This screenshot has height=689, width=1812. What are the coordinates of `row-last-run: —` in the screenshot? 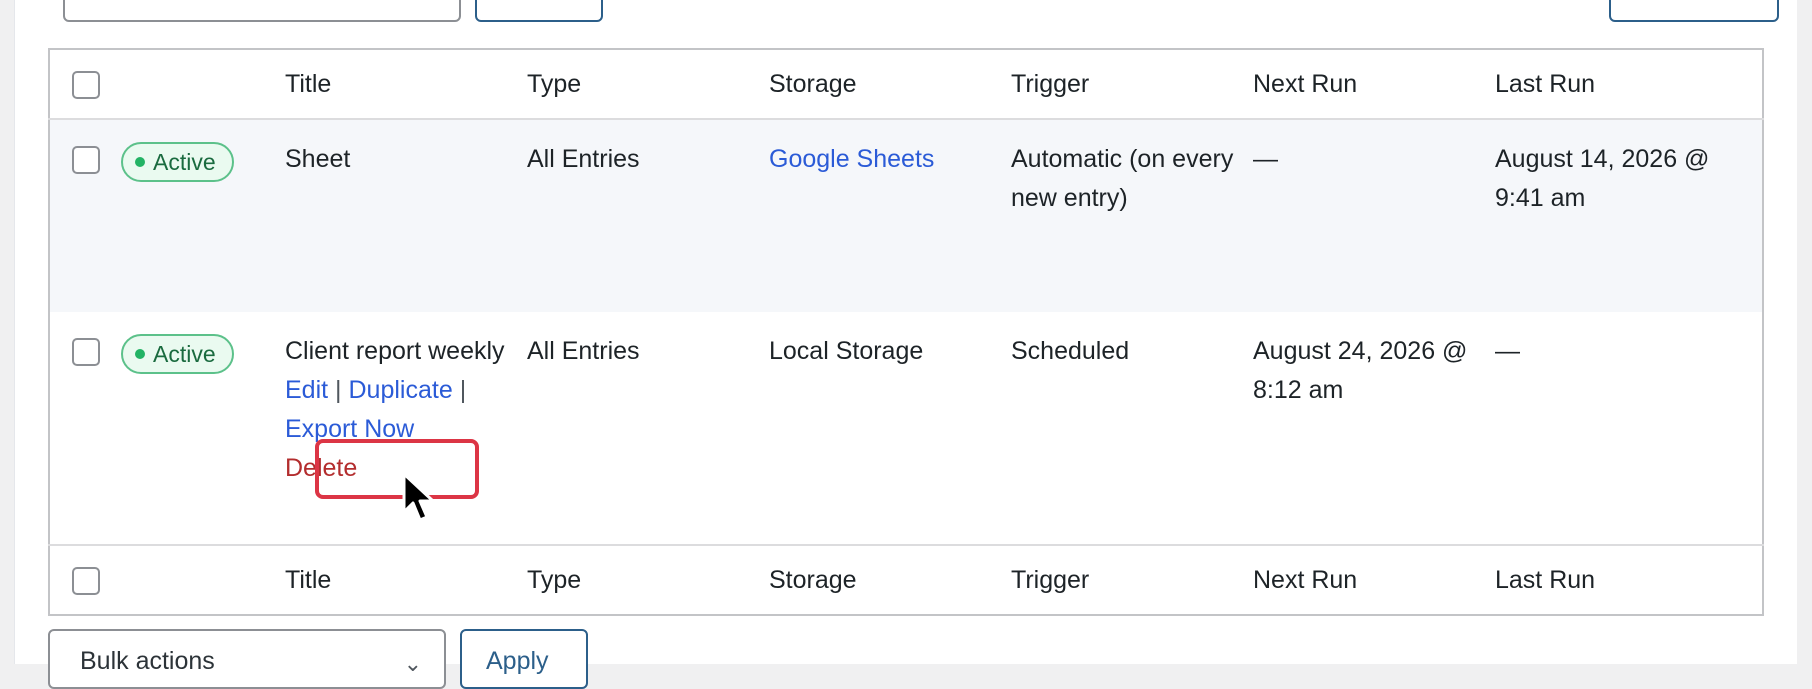 It's located at (1507, 351).